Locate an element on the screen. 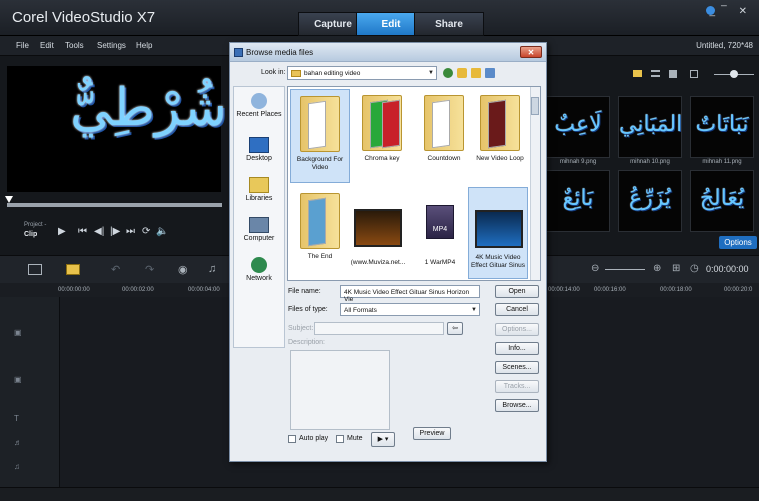  record-capture-icon: ◉ is located at coordinates (183, 269).